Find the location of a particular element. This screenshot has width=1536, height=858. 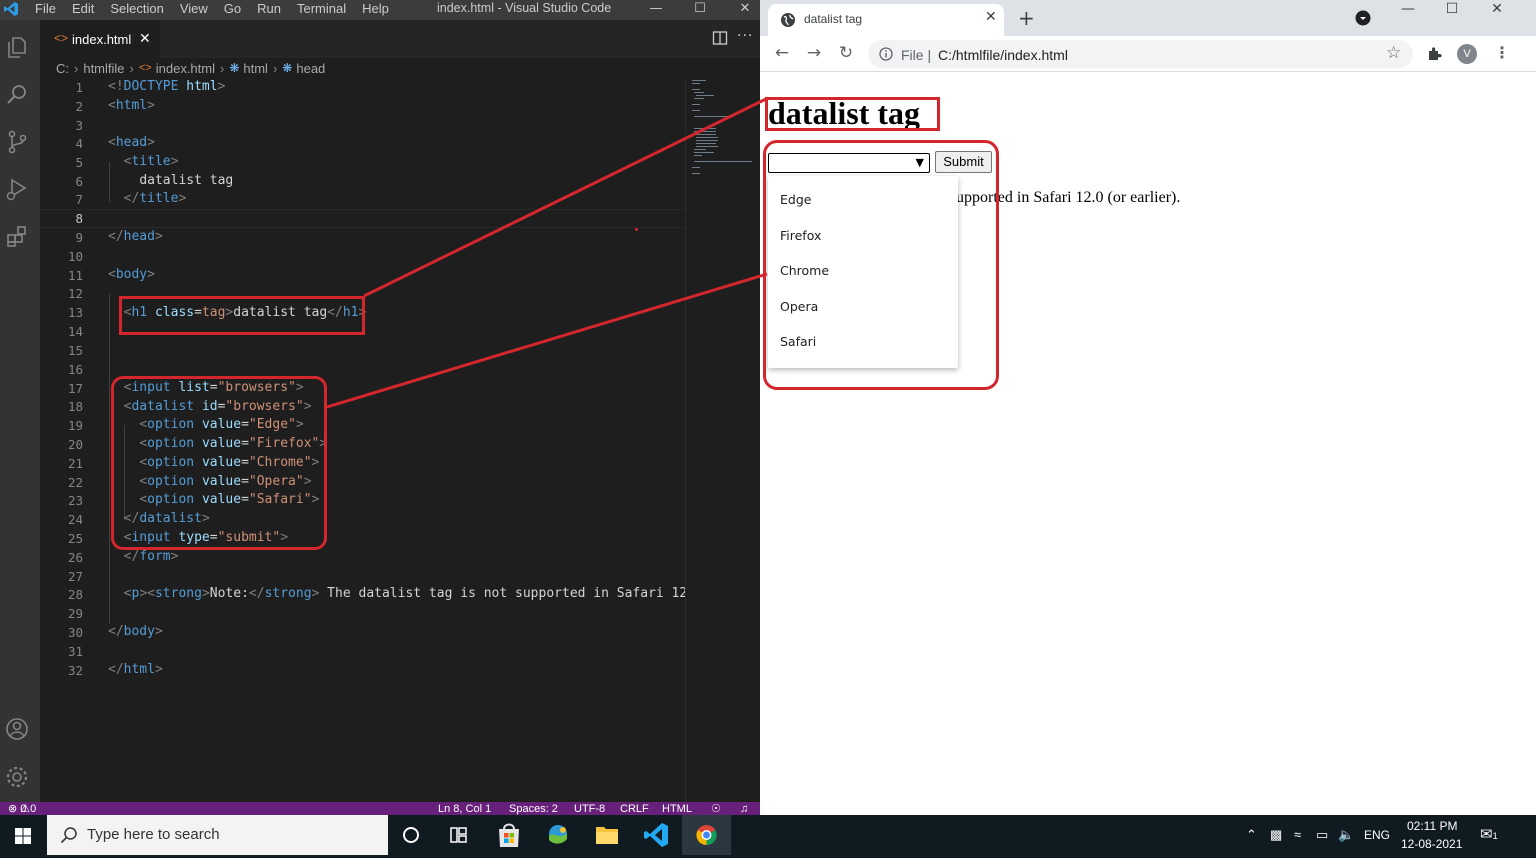

battery-icon: ▭ is located at coordinates (1322, 835).